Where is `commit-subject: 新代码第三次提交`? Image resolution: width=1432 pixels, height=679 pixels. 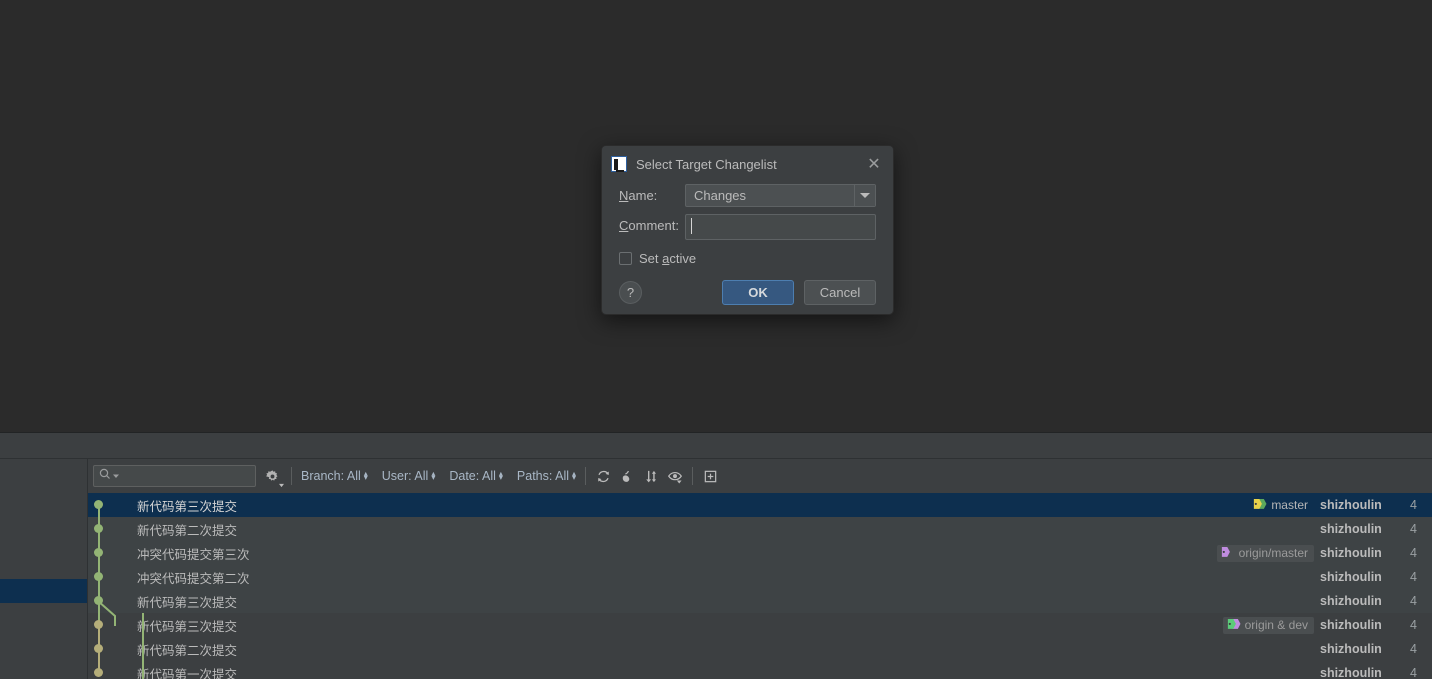
commit-subject: 新代码第三次提交 is located at coordinates (187, 506).